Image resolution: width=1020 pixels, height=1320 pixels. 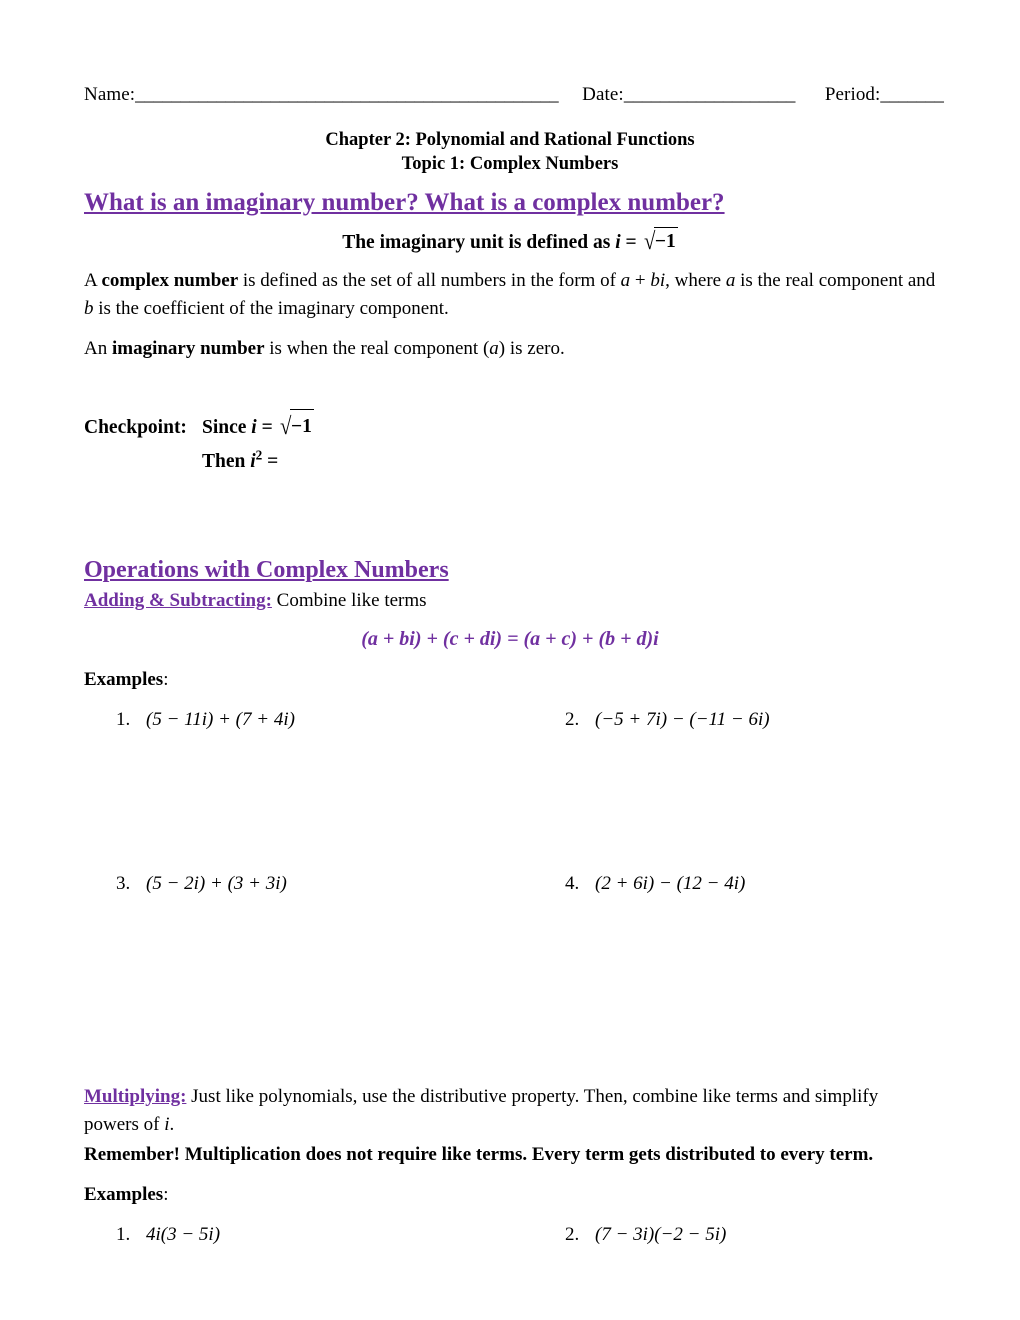 What do you see at coordinates (479, 242) in the screenshot?
I see `imaginary-unit-text: The imaginary unit is defined as` at bounding box center [479, 242].